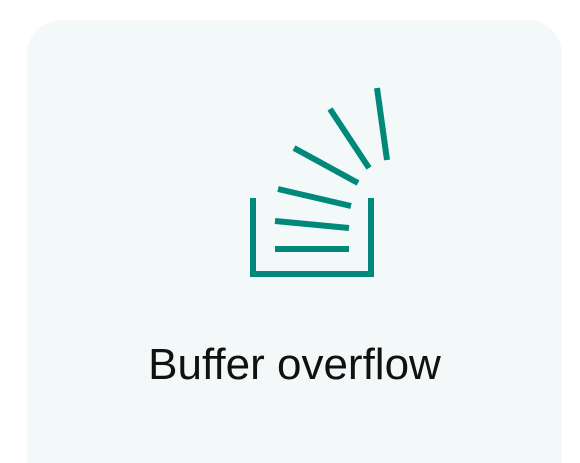  I want to click on card-title: Buffer overflow, so click(294, 364).